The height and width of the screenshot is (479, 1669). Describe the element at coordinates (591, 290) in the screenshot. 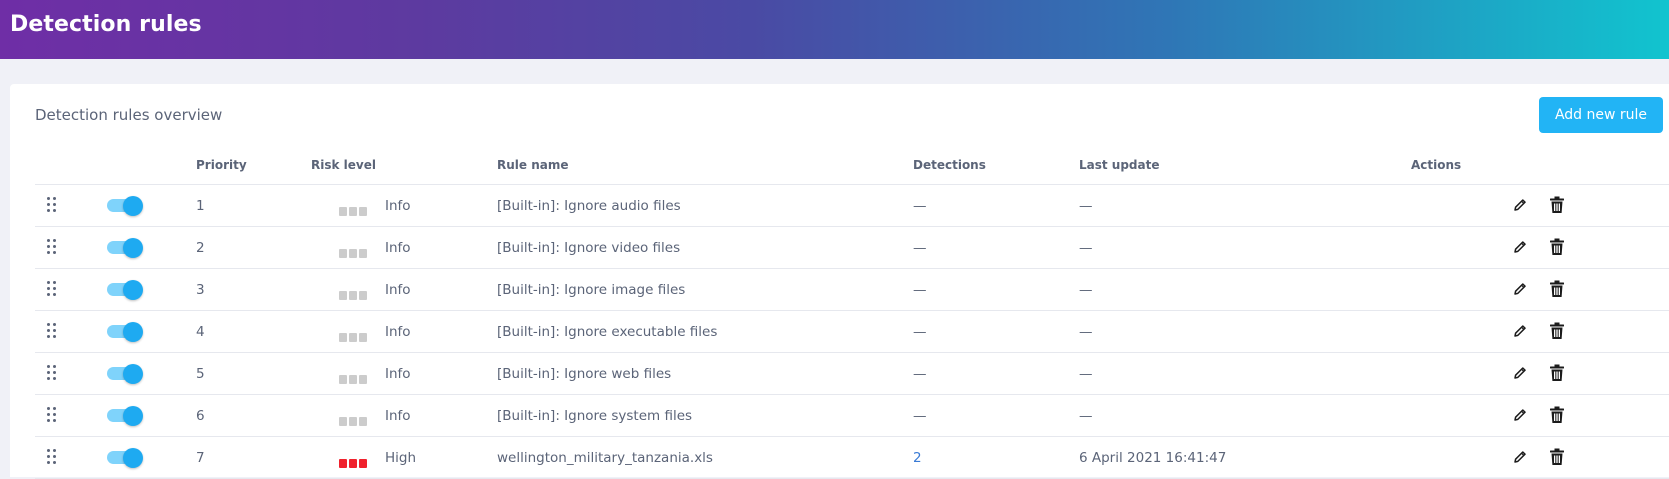

I see `rule-name: [Built-in]: Ignore image files` at that location.